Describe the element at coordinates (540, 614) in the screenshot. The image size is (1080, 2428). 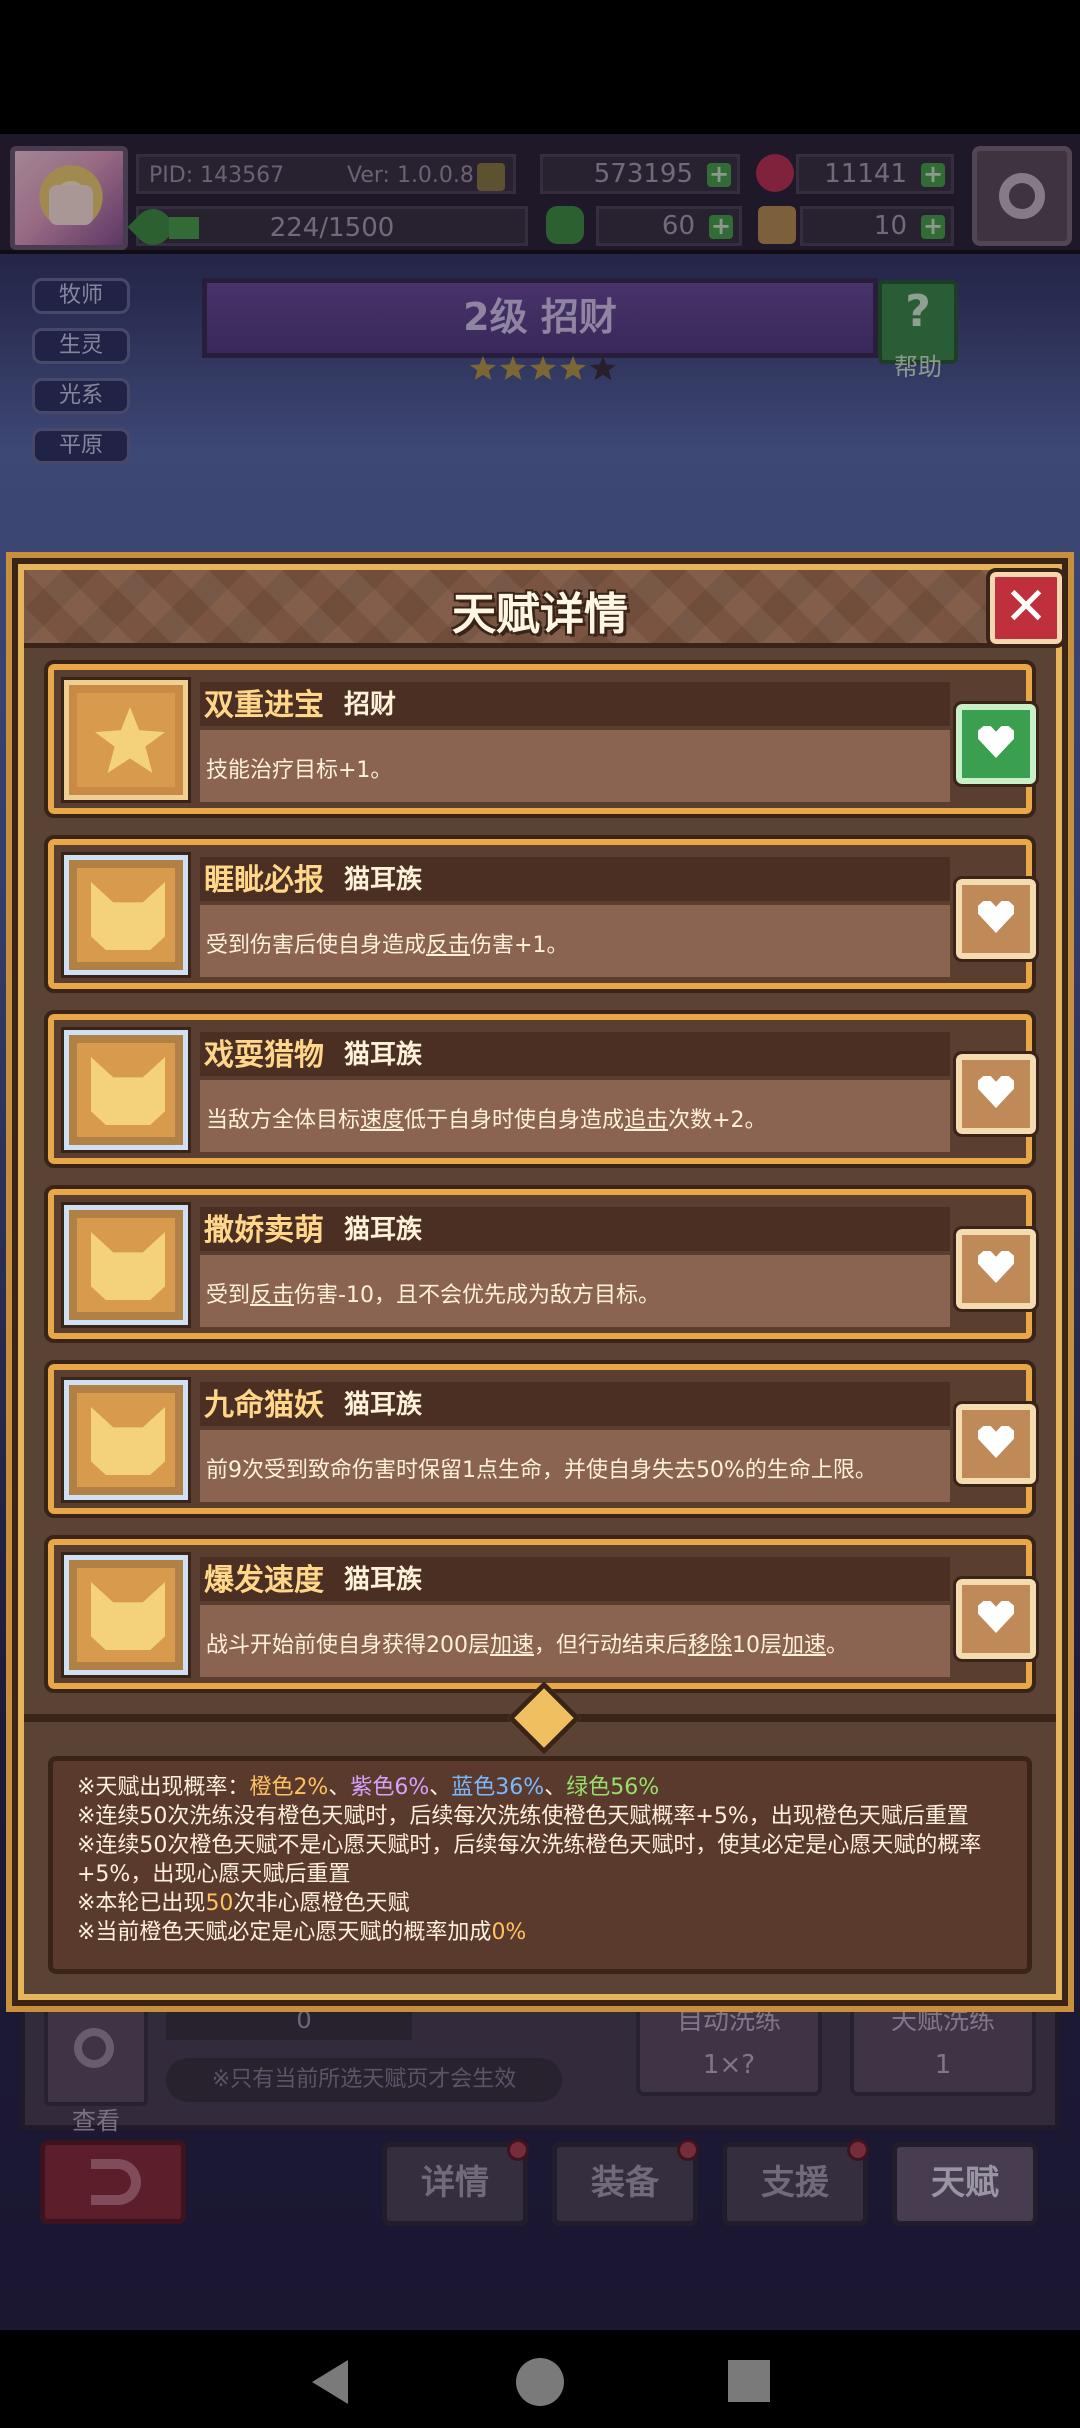
I see `dialog-title: 天赋详情` at that location.